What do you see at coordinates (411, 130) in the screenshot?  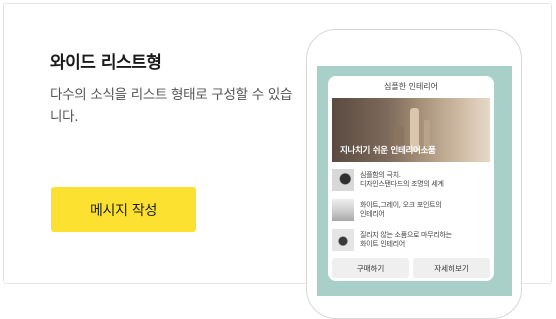 I see `hero-image: 지나치기 쉬운 인테리어소품` at bounding box center [411, 130].